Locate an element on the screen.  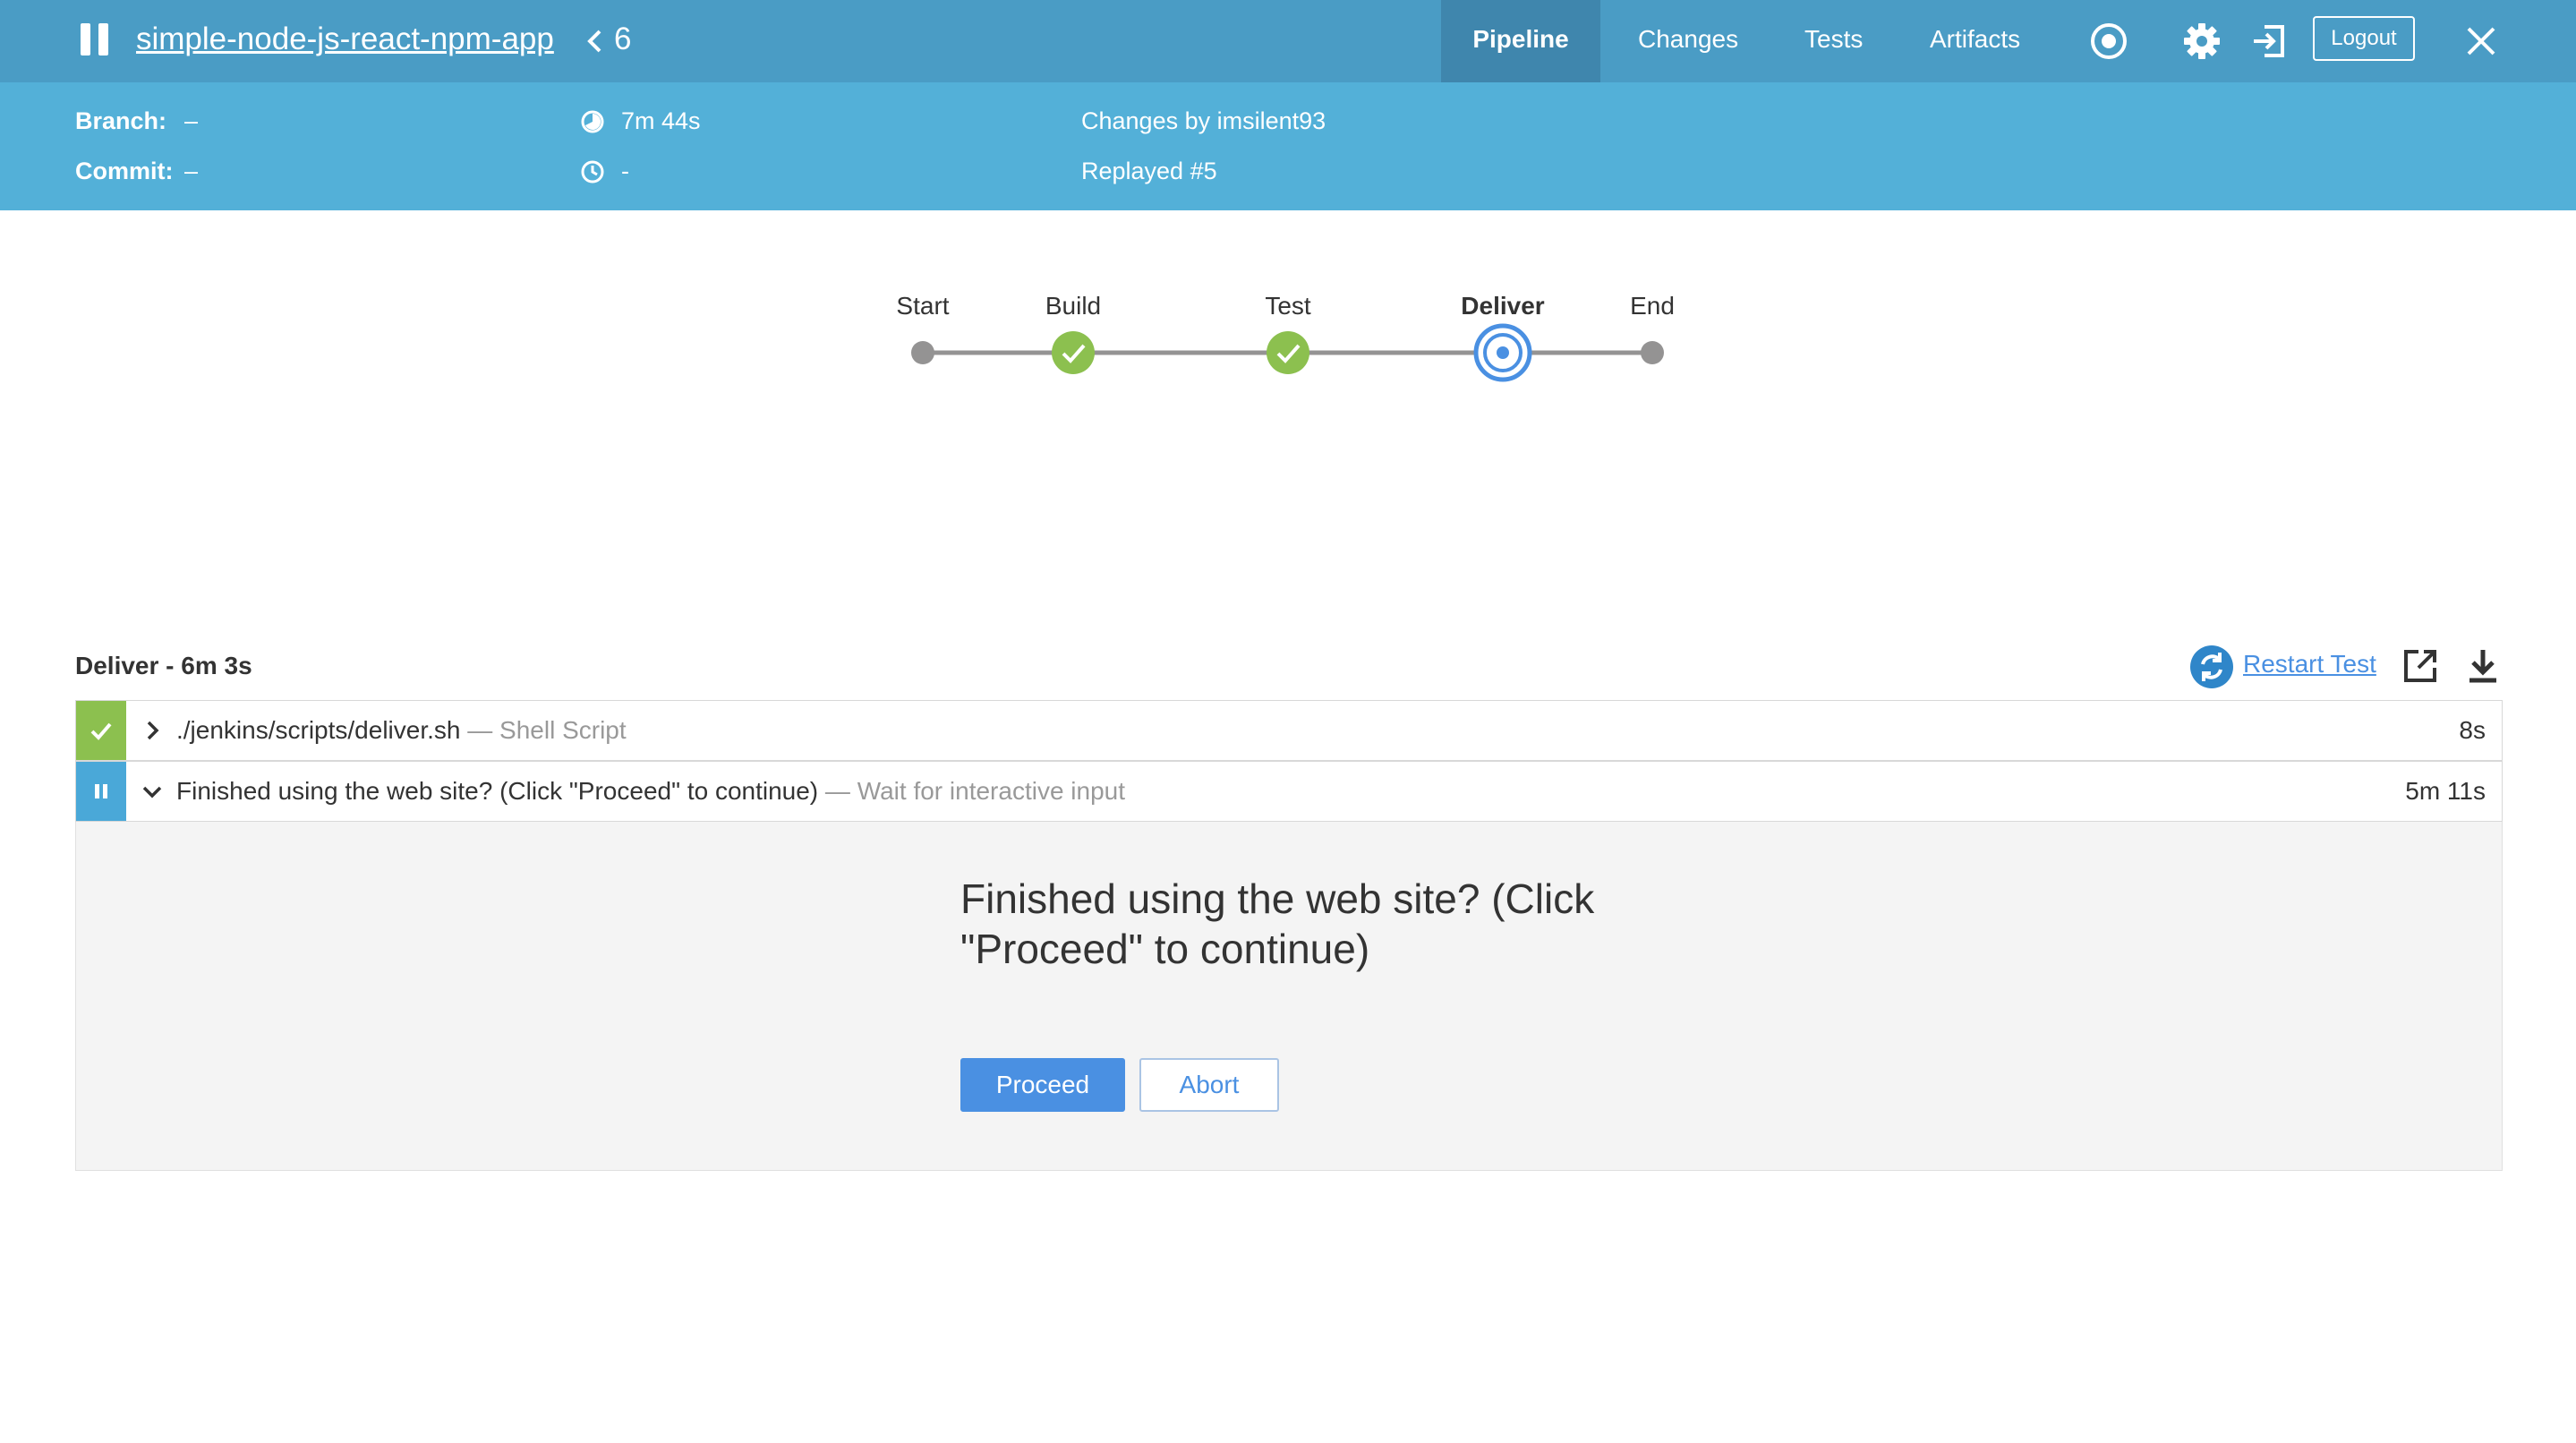
branch-label: Branch: is located at coordinates (121, 120).